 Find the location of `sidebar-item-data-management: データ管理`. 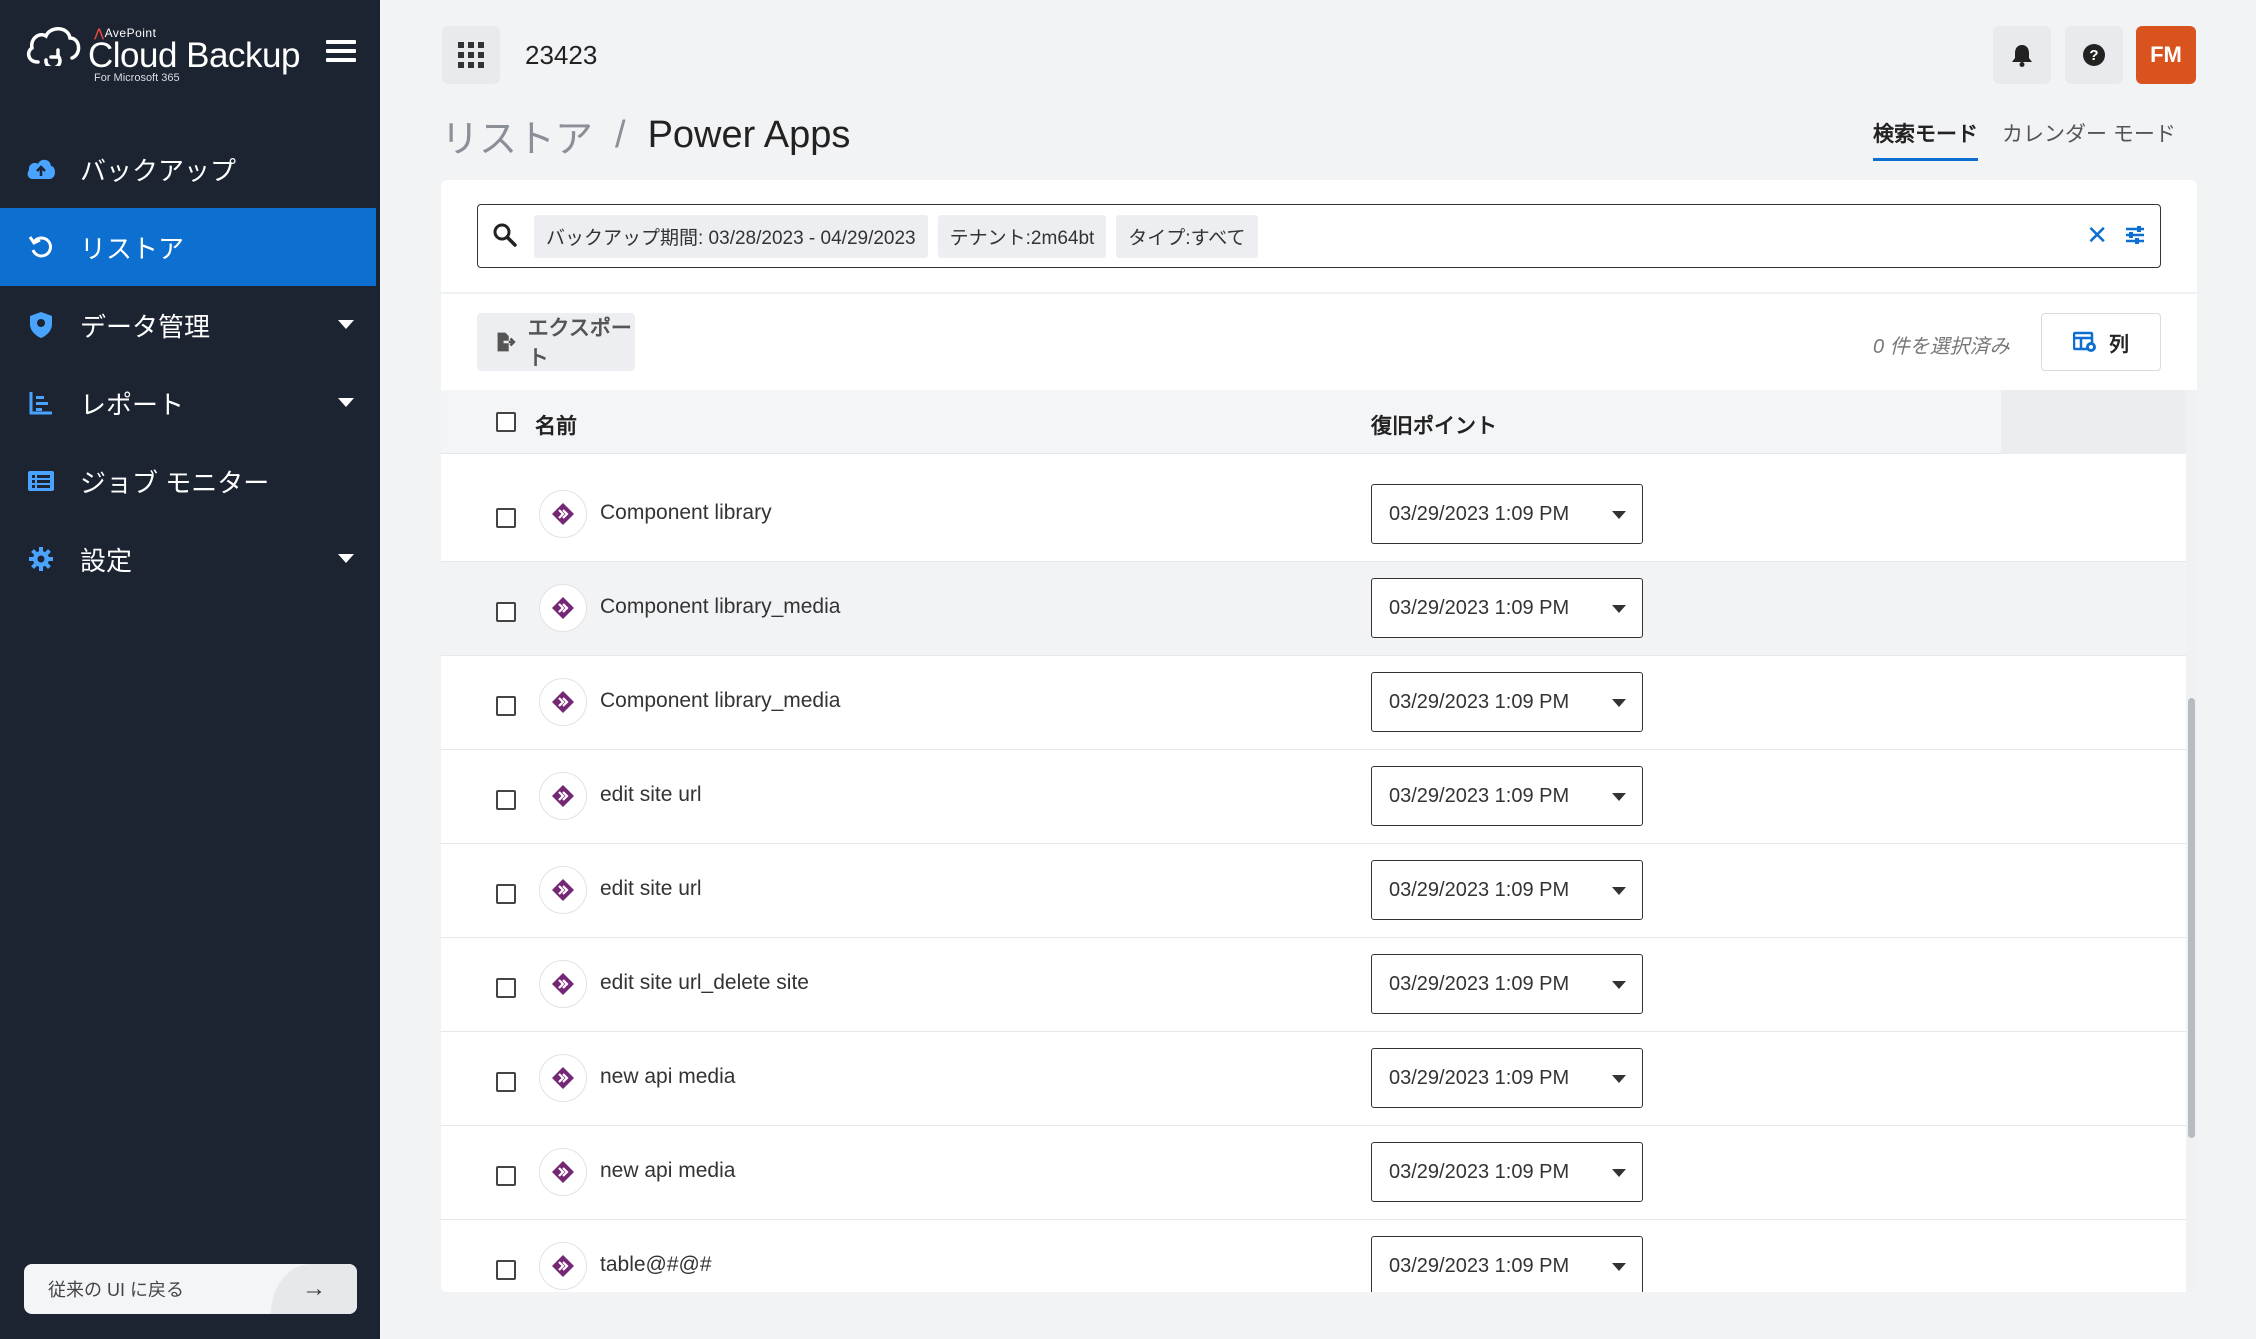

sidebar-item-data-management: データ管理 is located at coordinates (188, 325).